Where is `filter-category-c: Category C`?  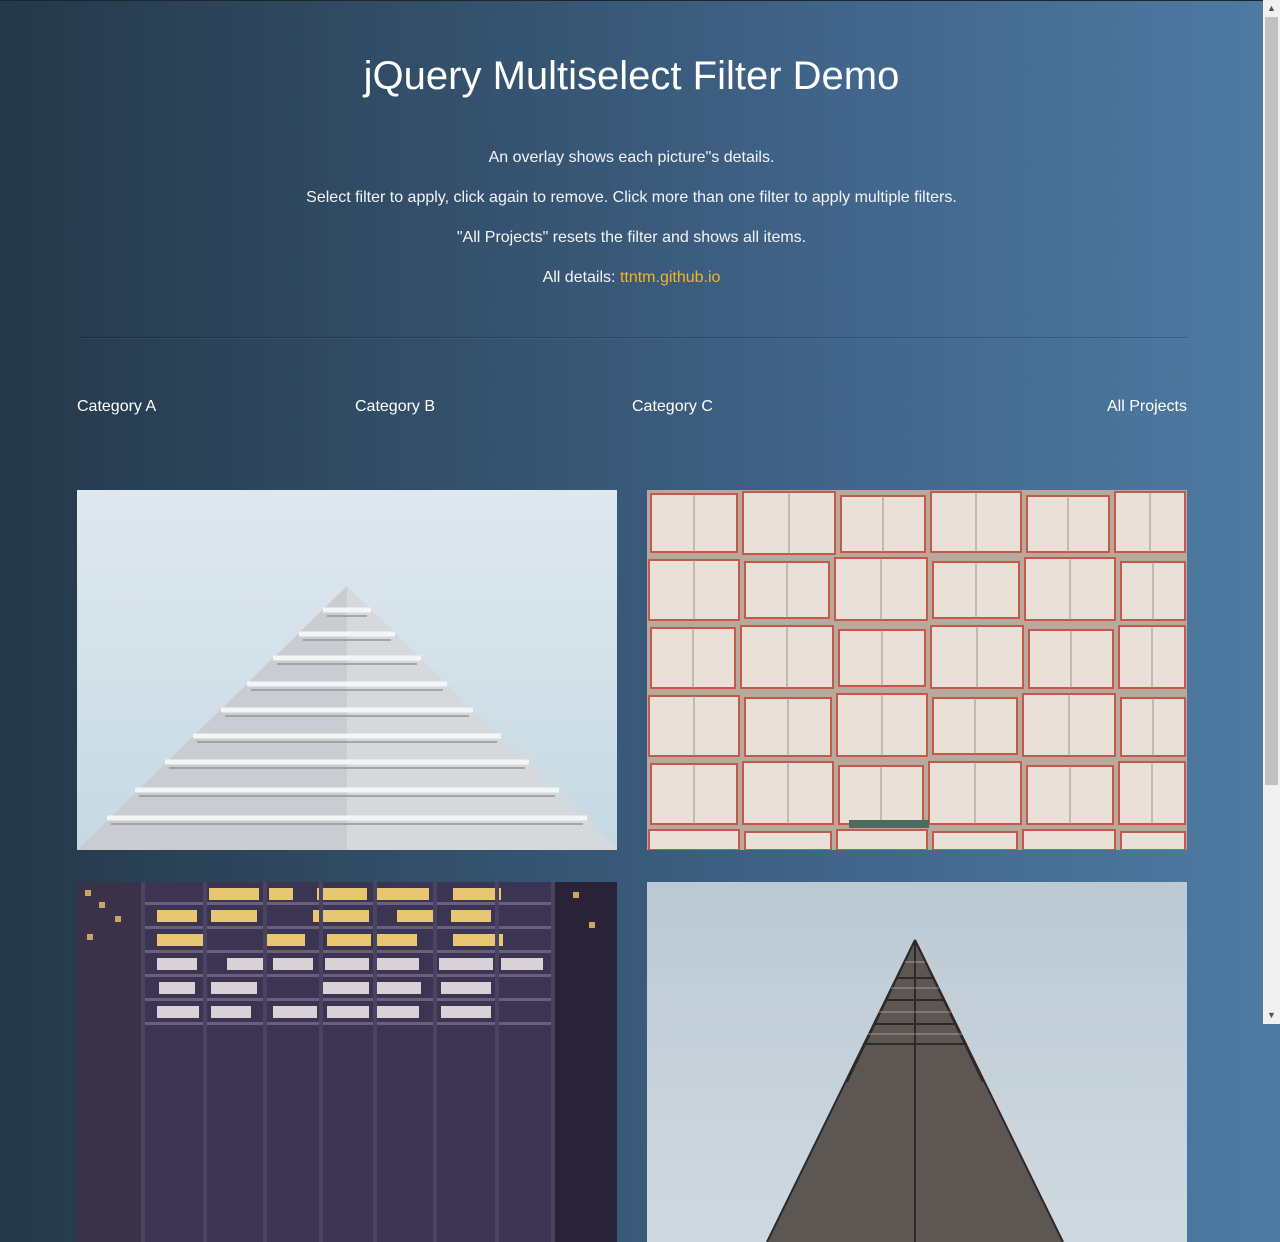
filter-category-c: Category C is located at coordinates (672, 407).